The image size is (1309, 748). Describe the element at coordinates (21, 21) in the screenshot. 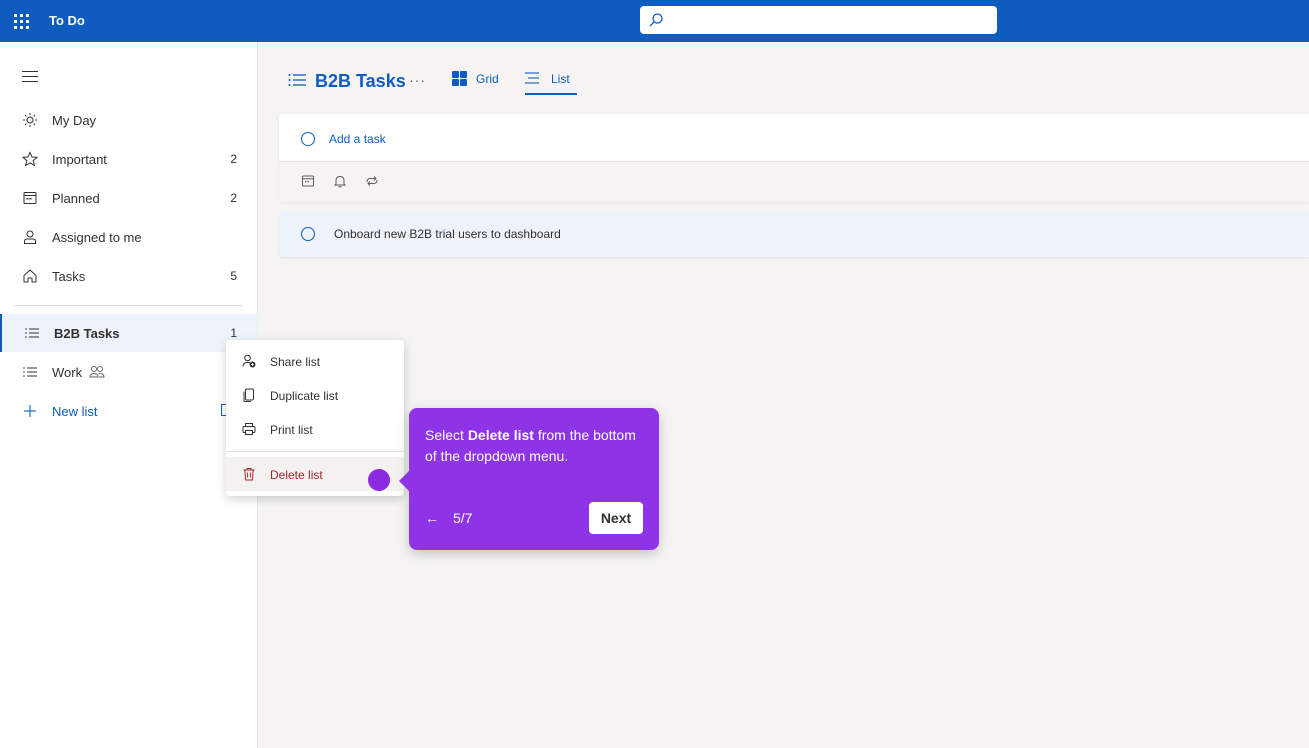

I see `waffle-icon` at that location.